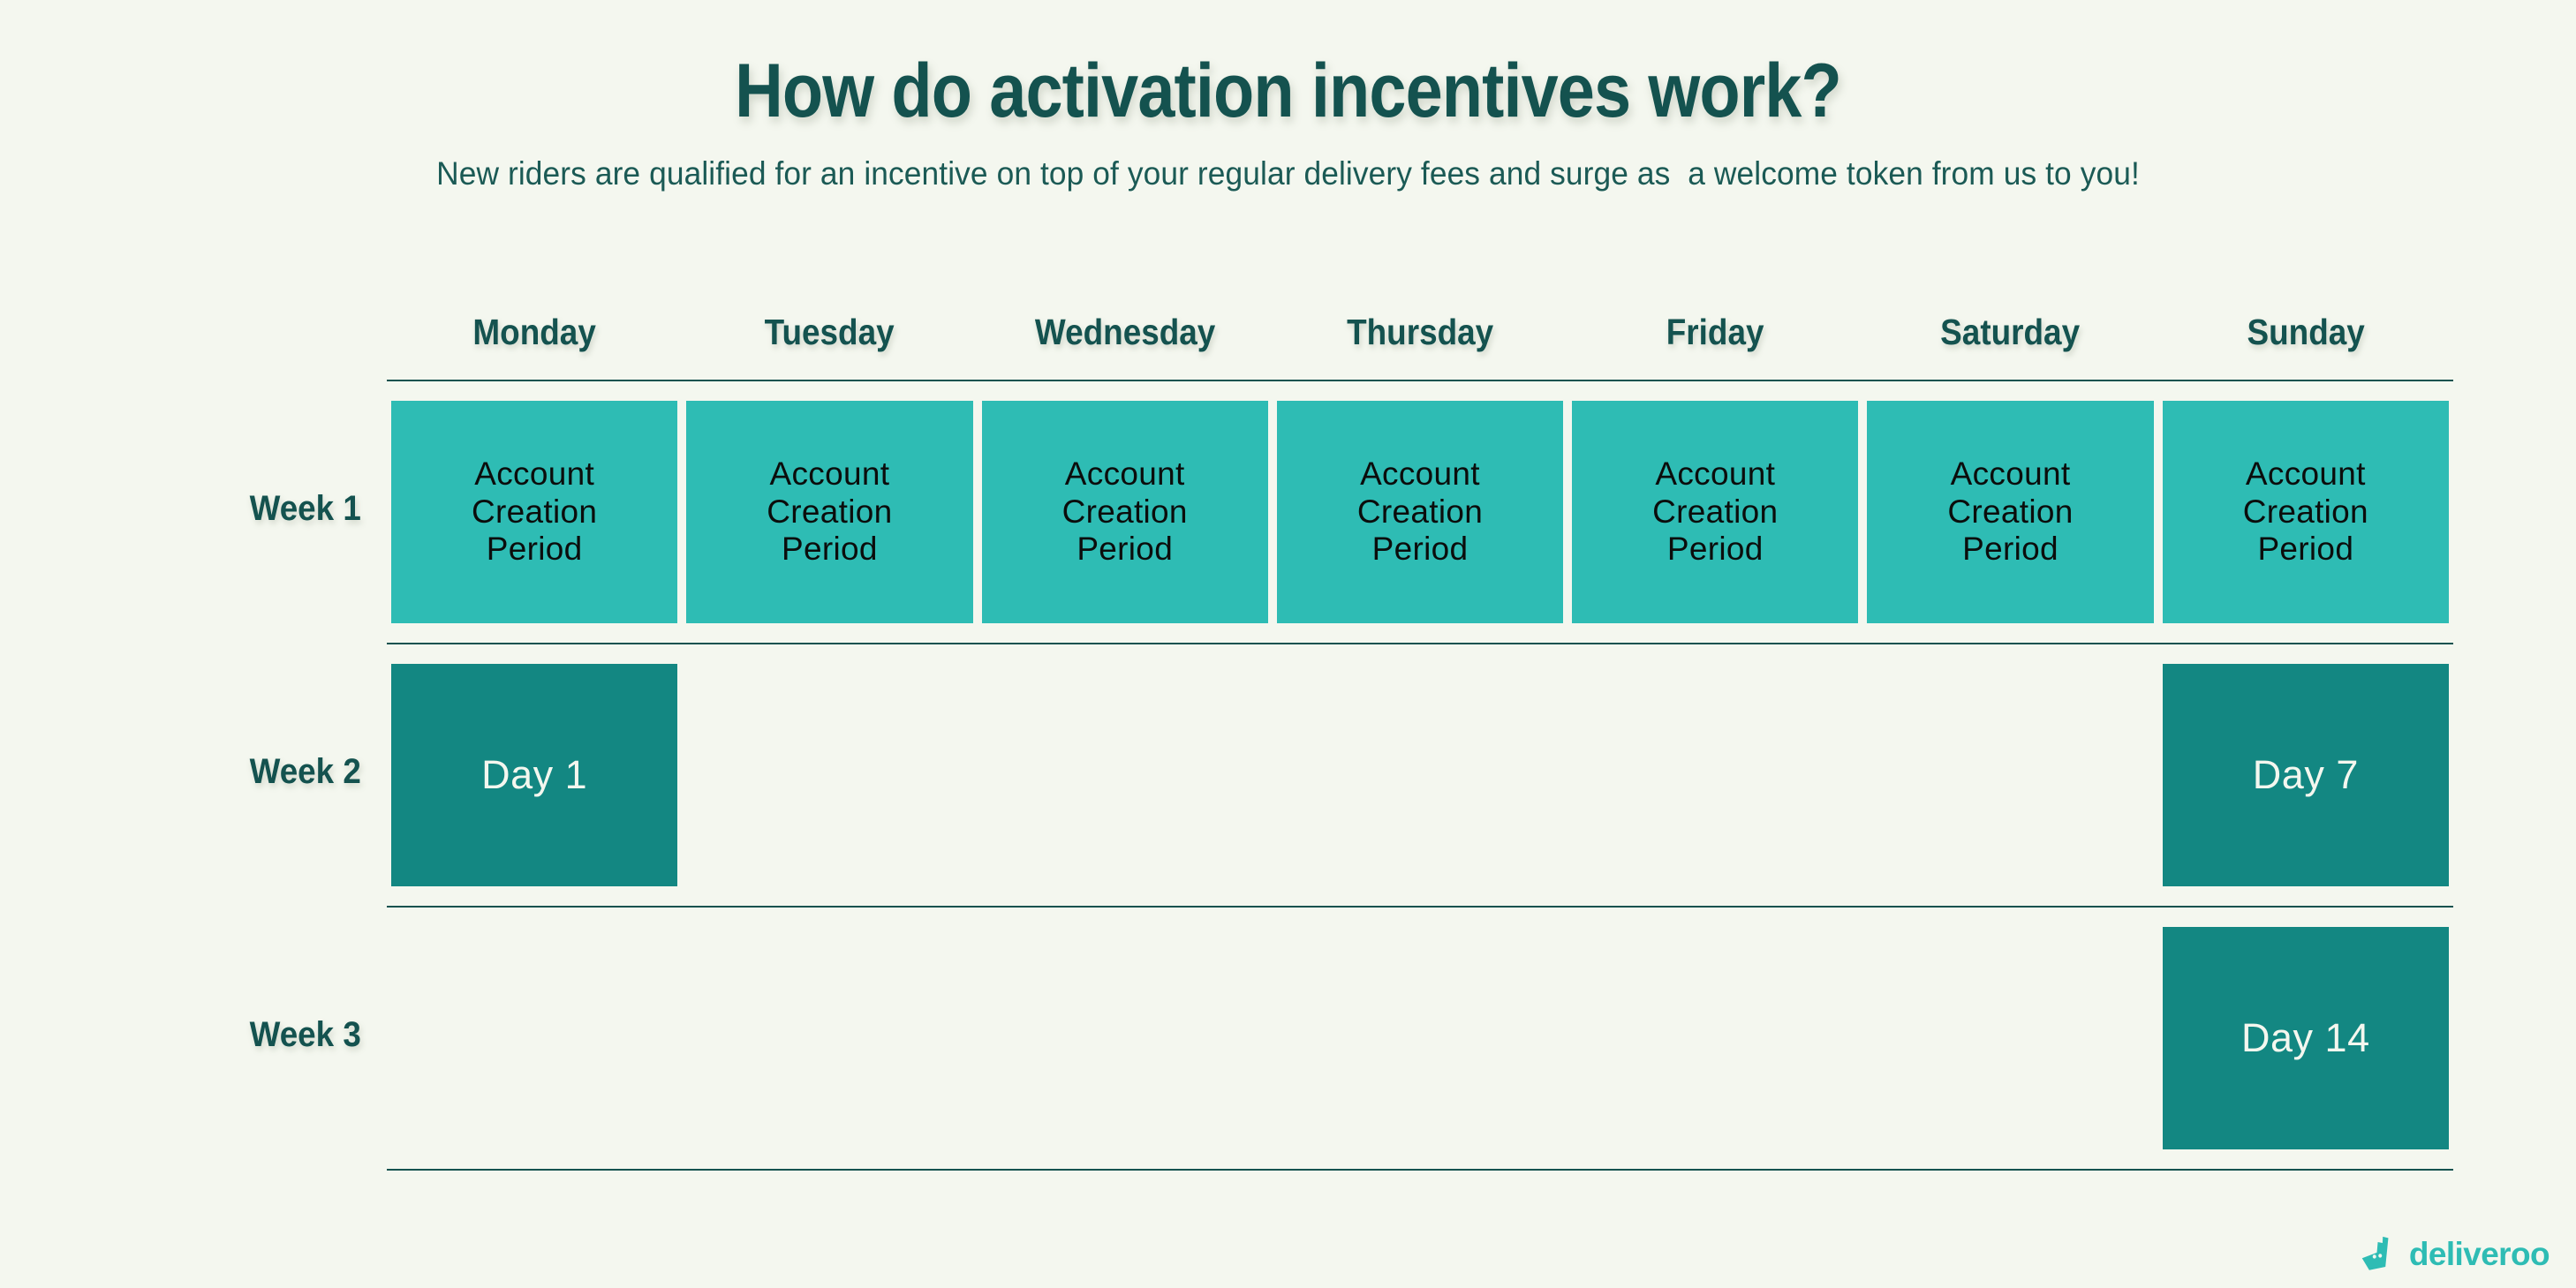 The height and width of the screenshot is (1288, 2576). Describe the element at coordinates (305, 772) in the screenshot. I see `week-label-2: Week 2` at that location.